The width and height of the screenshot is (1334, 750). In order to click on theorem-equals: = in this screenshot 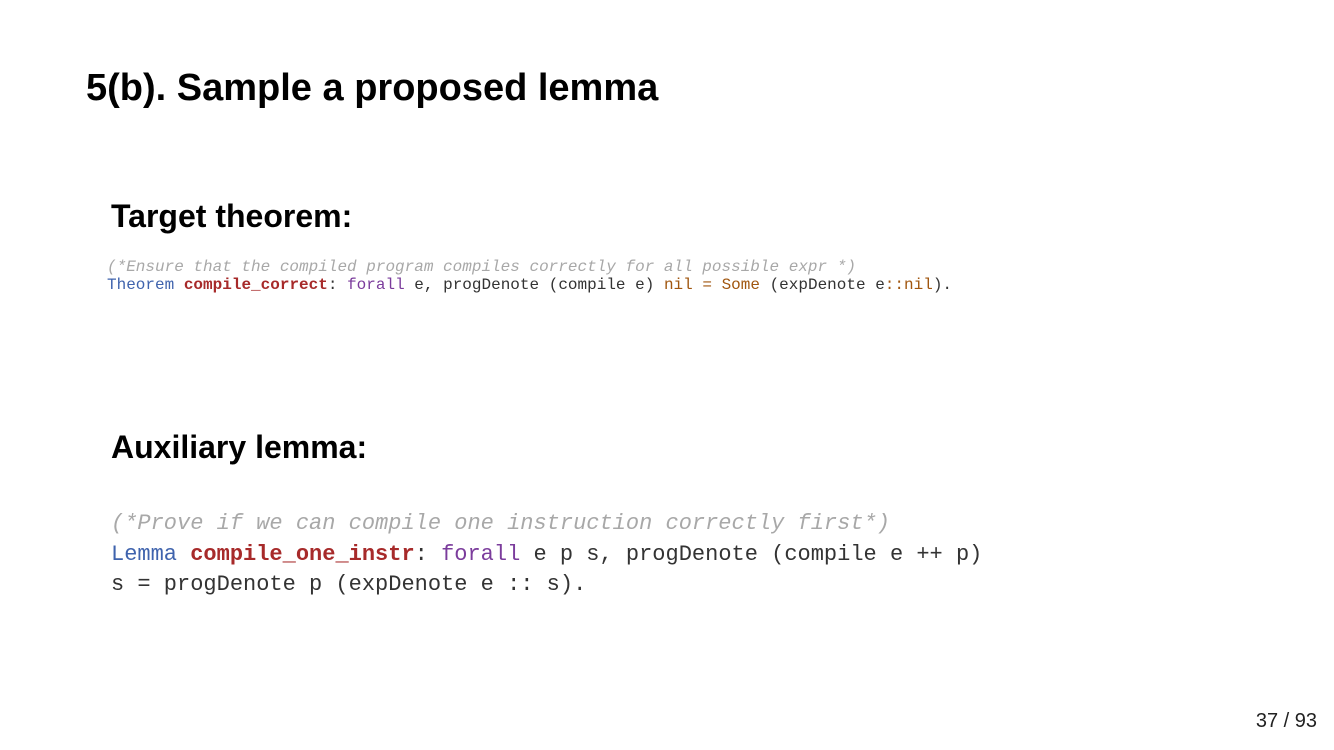, I will do `click(707, 285)`.